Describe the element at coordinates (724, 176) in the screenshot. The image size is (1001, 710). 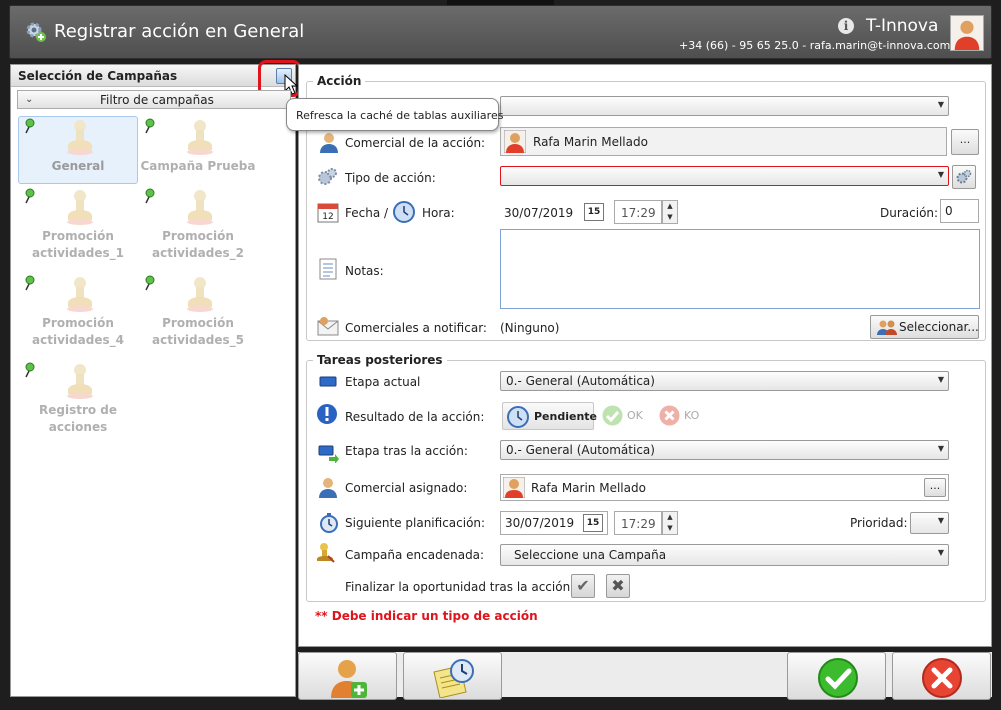
I see `tipo-accion-select: ▼` at that location.